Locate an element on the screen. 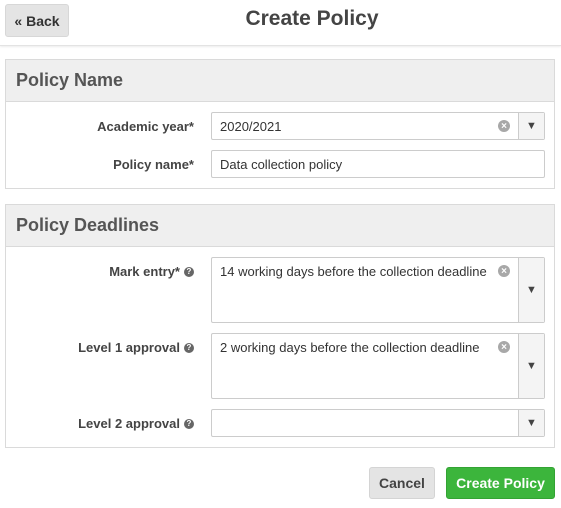 The image size is (561, 508). mark-entry-label: Mark entry* ? is located at coordinates (151, 271).